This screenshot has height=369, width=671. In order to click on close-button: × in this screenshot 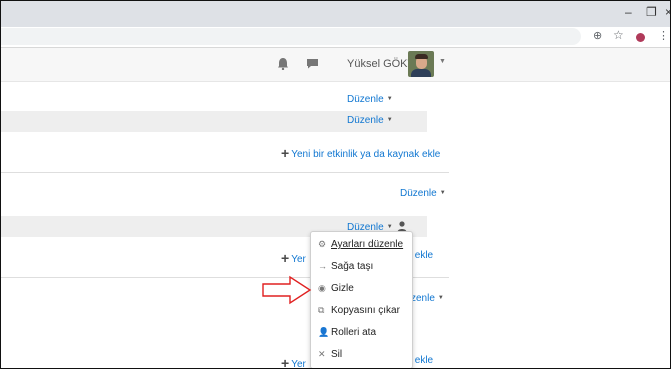, I will do `click(667, 12)`.